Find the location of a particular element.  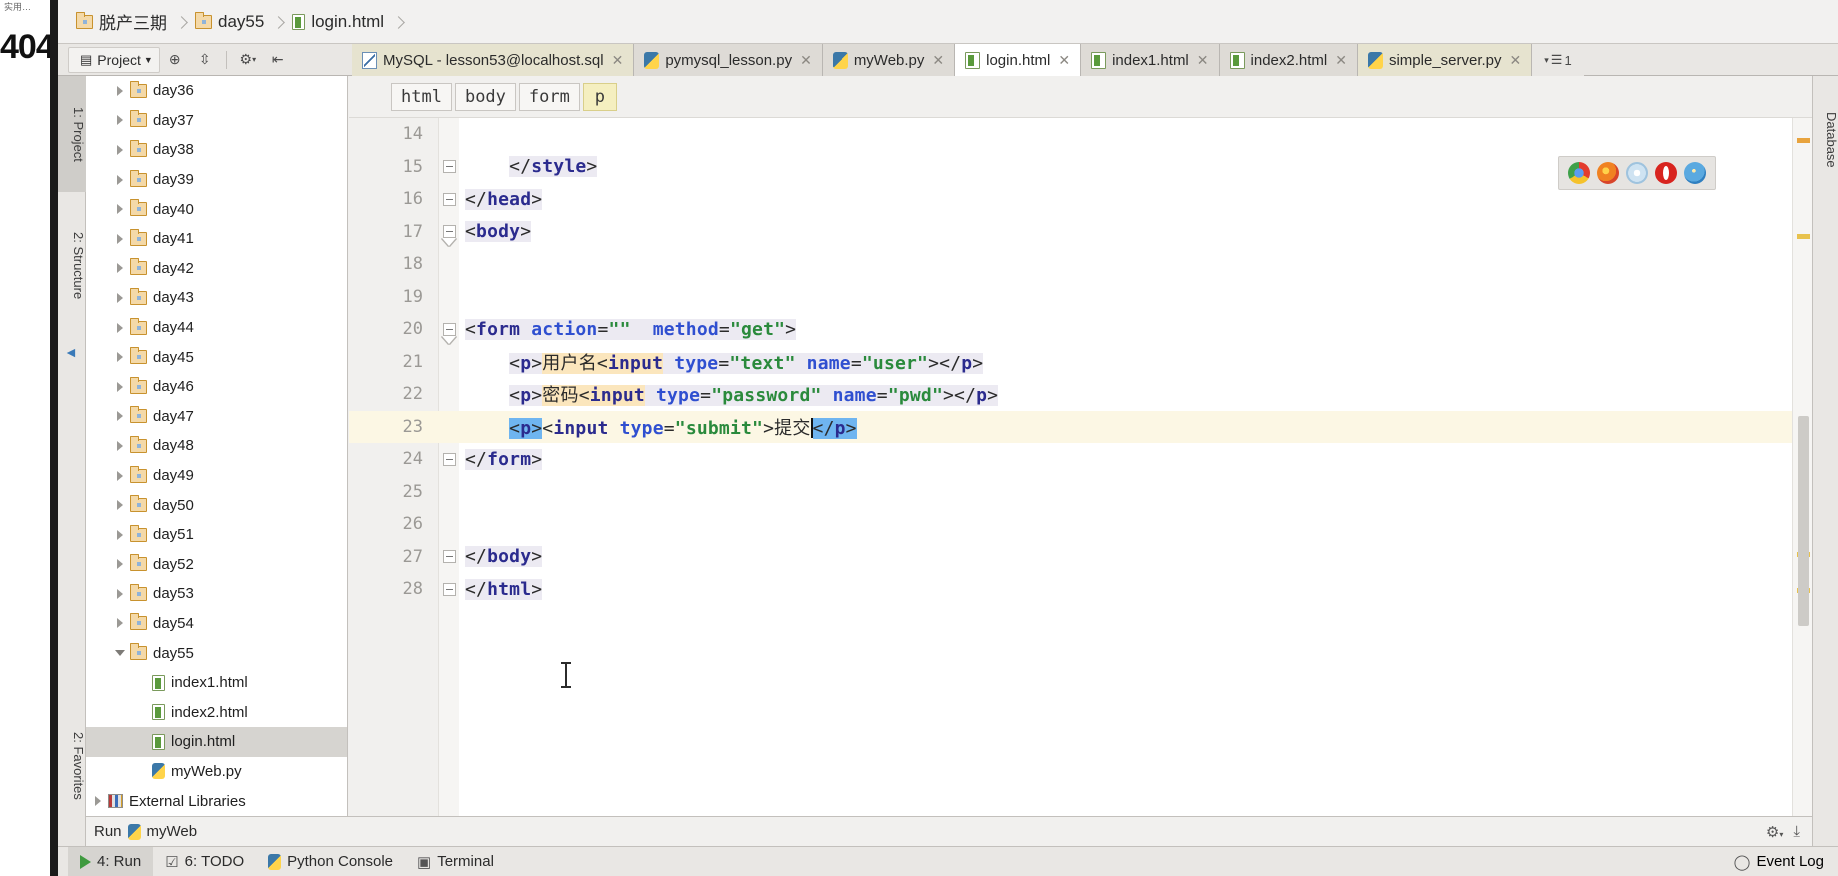

tree-item-day52: day52 is located at coordinates (216, 565).